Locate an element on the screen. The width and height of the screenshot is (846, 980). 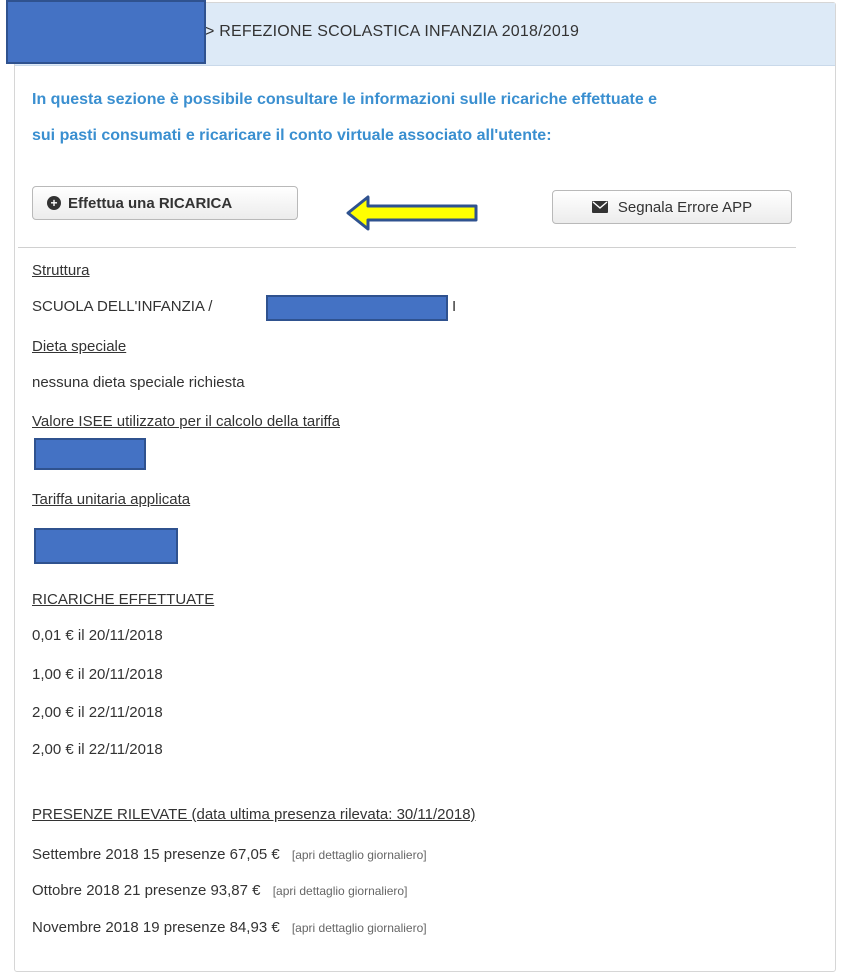
recharge-item: 1,00 € il 20/11/2018 is located at coordinates (97, 674).